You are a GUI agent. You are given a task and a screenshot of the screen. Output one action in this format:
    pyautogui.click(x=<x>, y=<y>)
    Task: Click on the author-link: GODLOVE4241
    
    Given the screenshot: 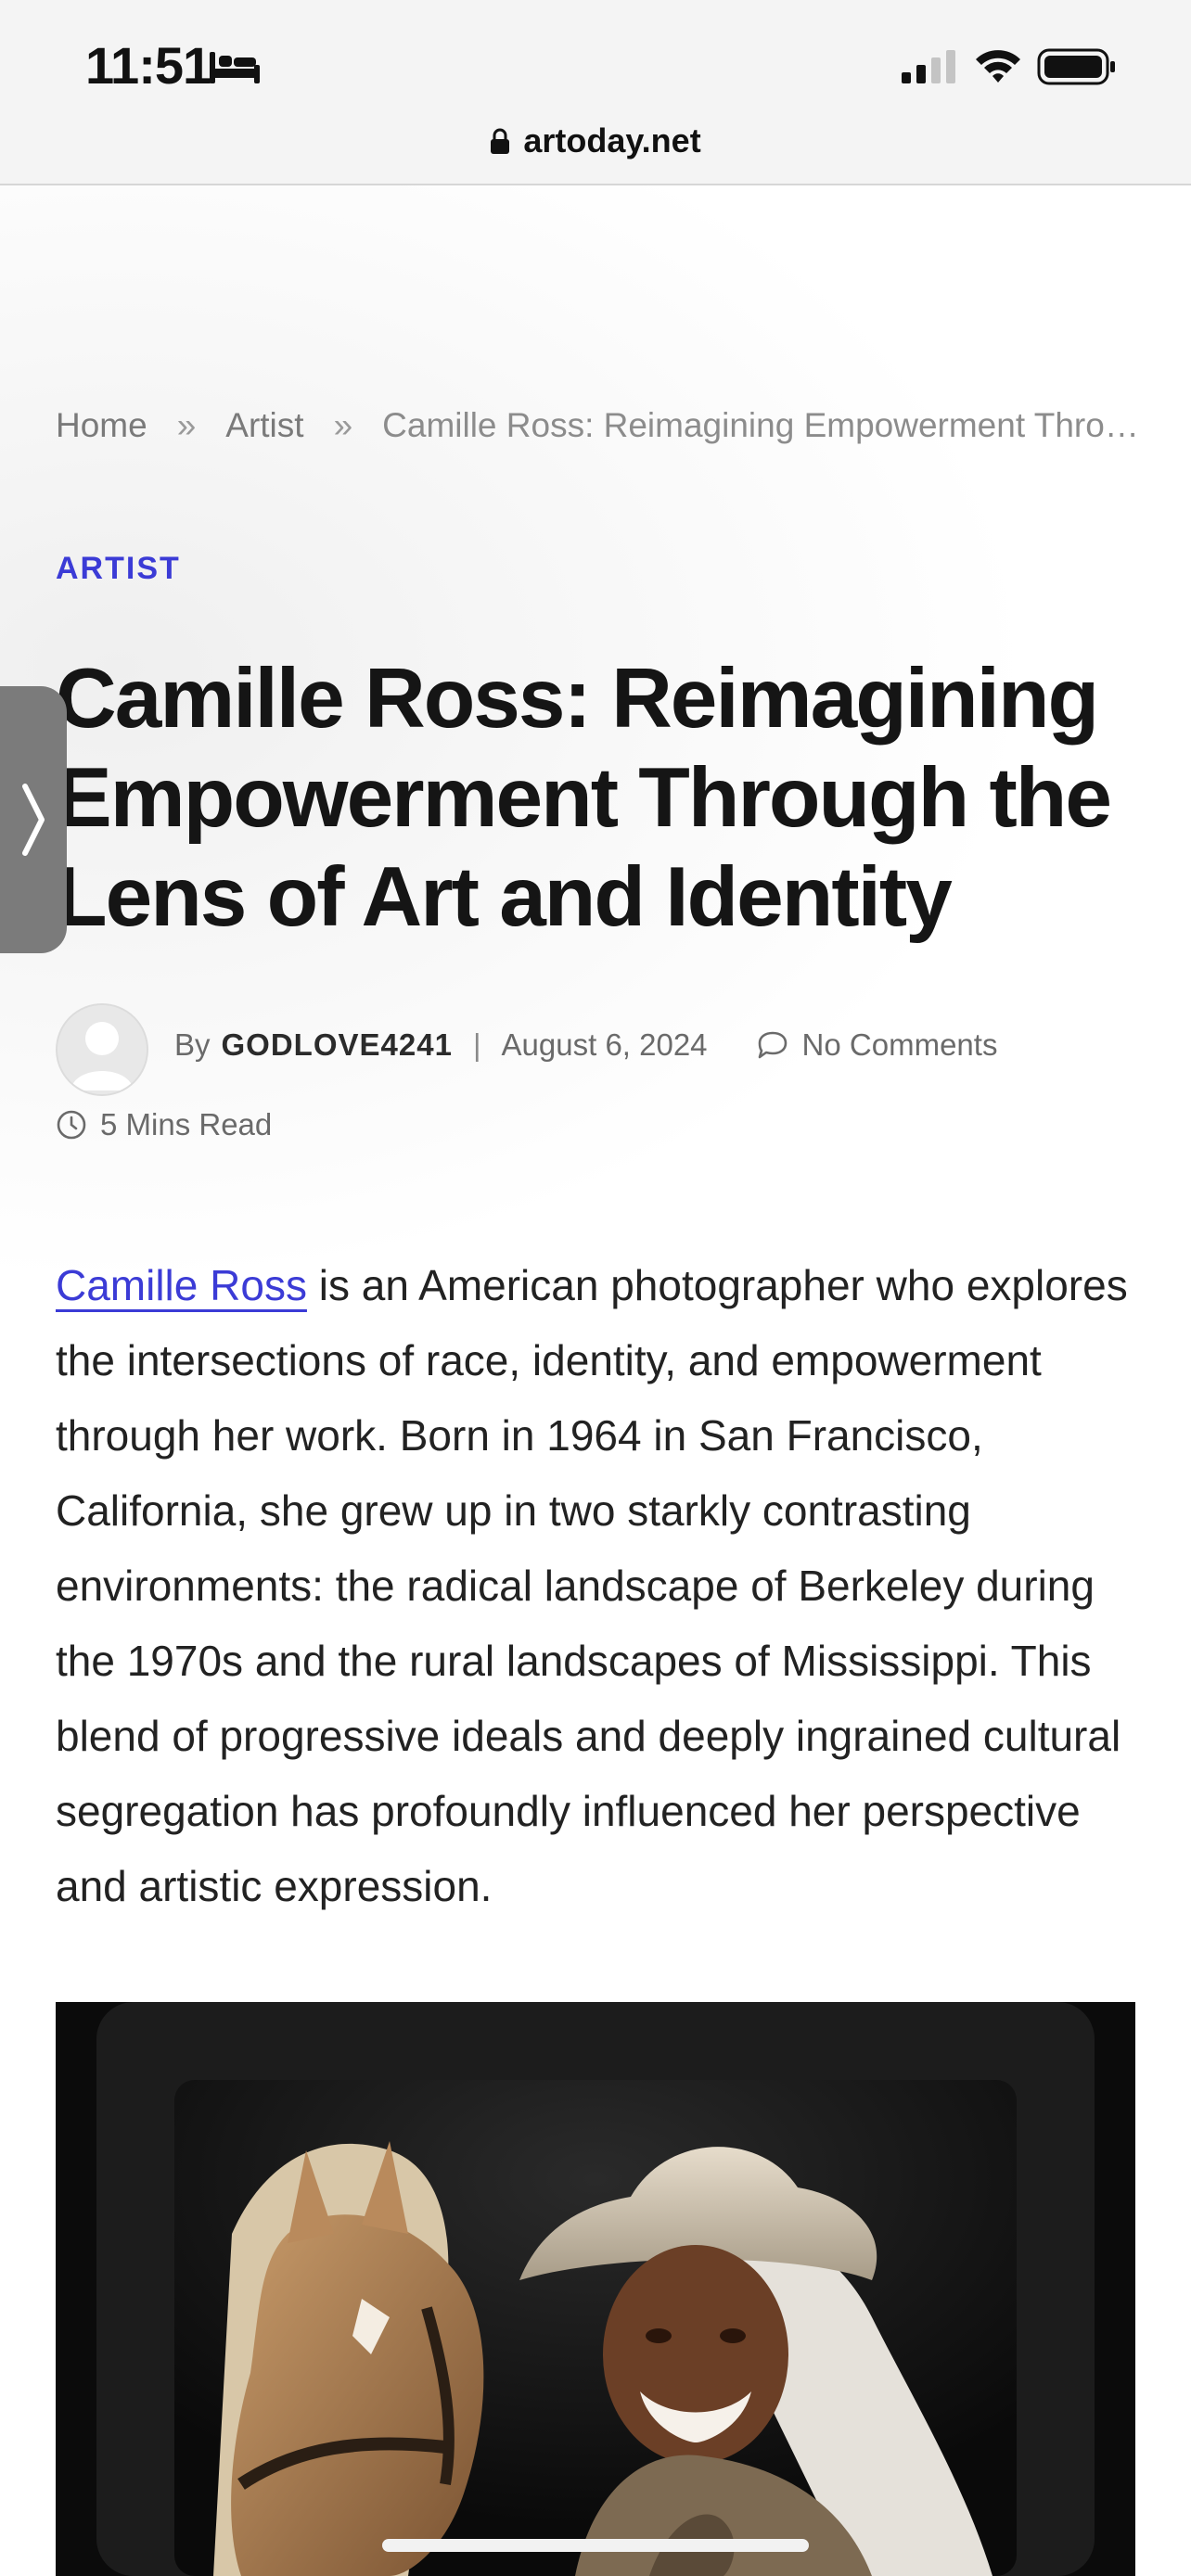 What is the action you would take?
    pyautogui.click(x=337, y=1045)
    